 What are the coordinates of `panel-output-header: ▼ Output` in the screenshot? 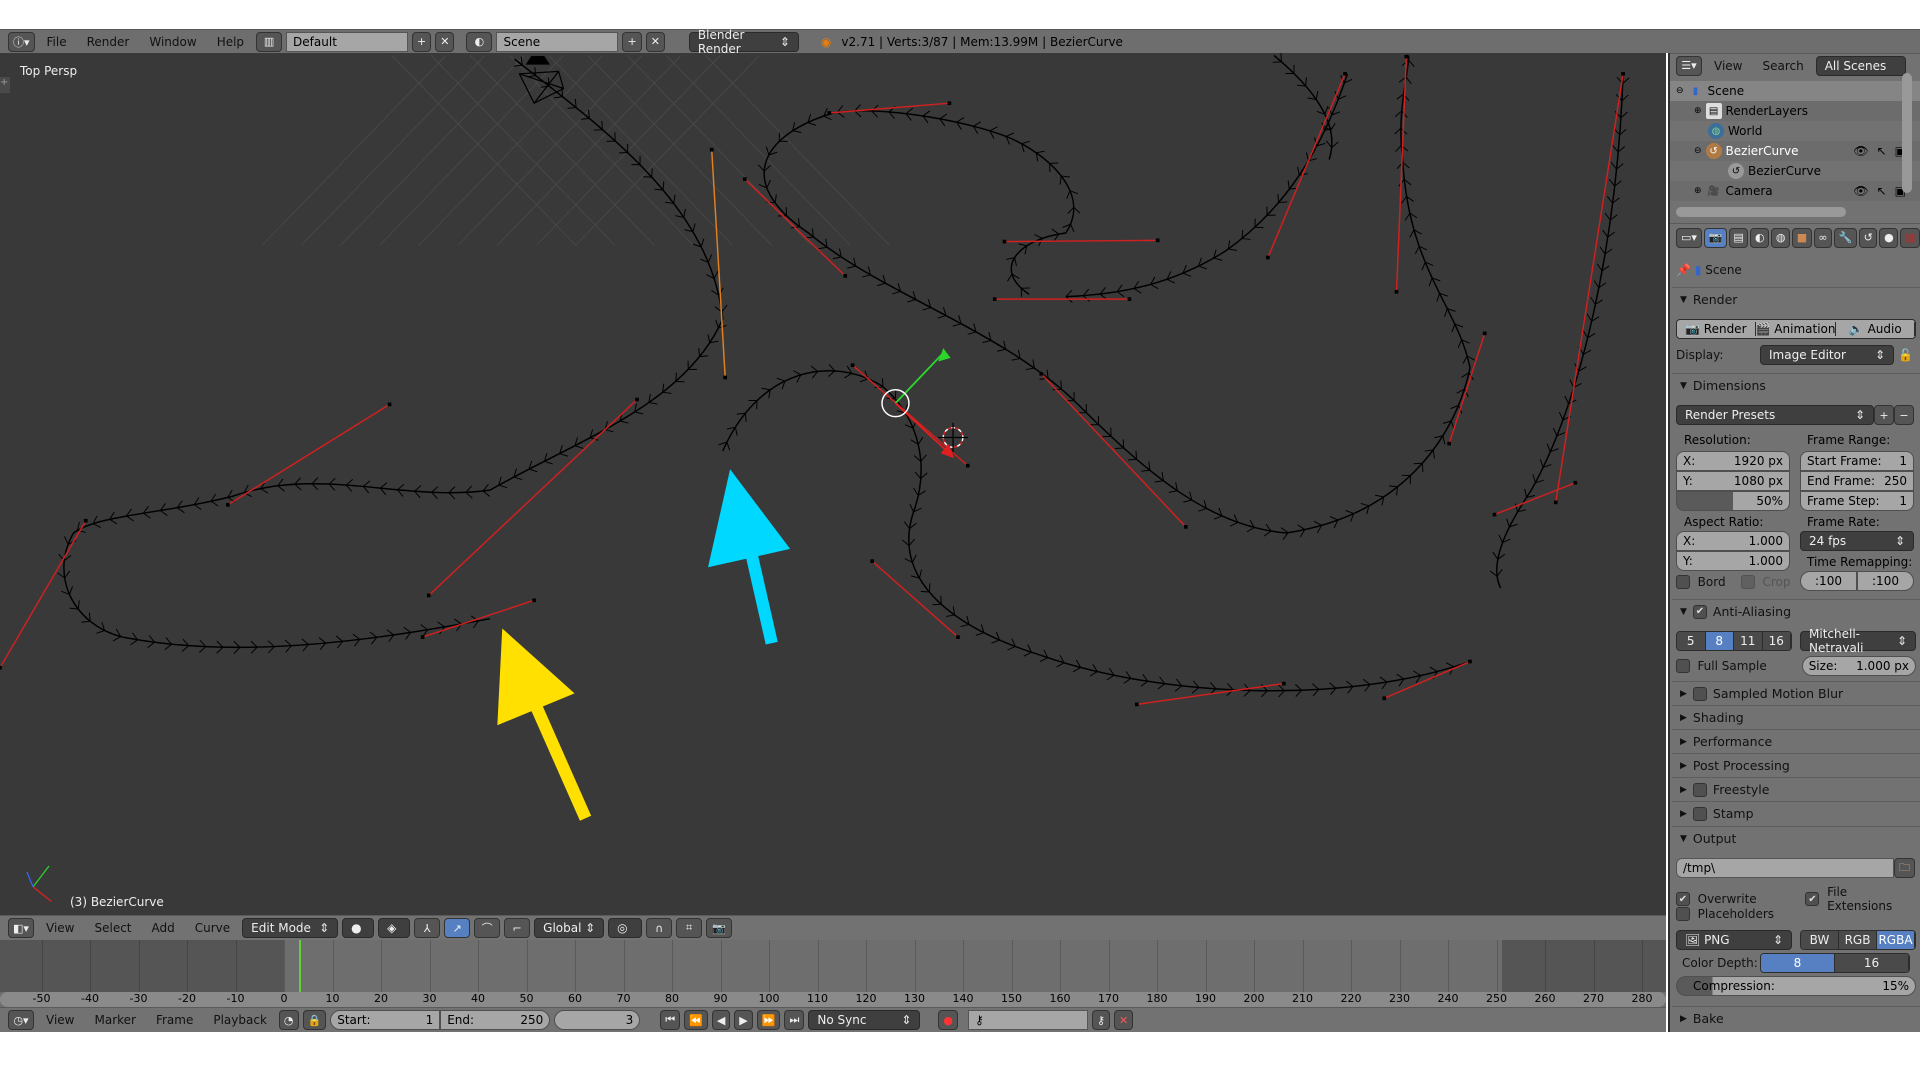 It's located at (1796, 838).